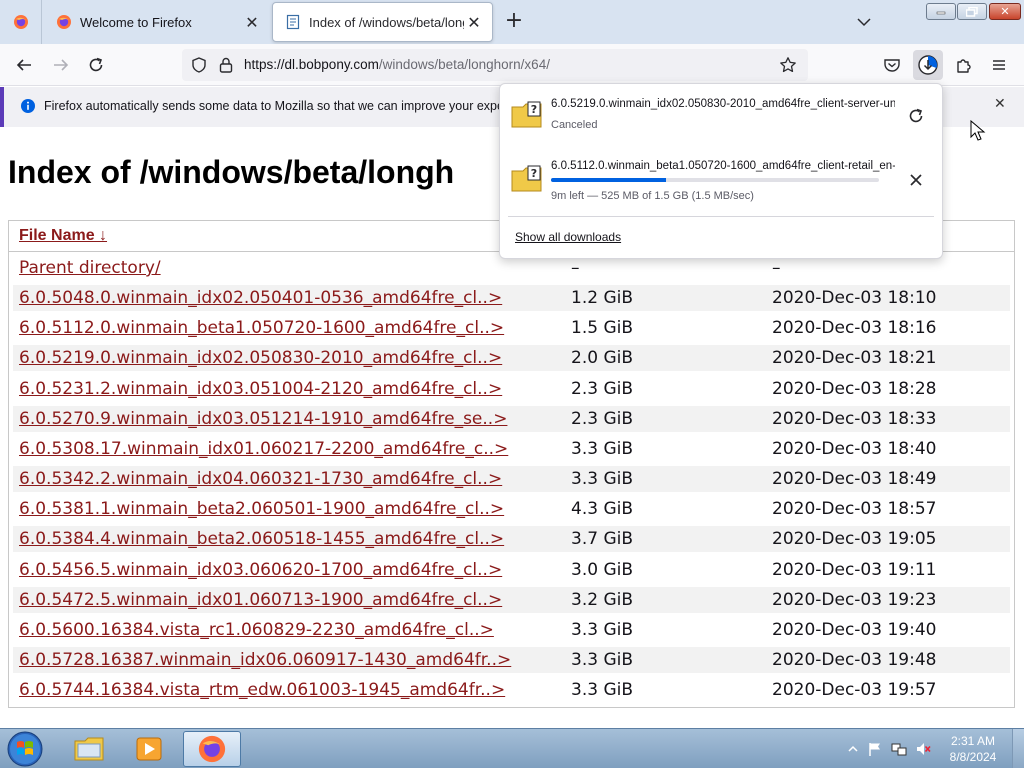 Image resolution: width=1024 pixels, height=768 pixels. Describe the element at coordinates (149, 749) in the screenshot. I see `media-player-taskbar-icon` at that location.